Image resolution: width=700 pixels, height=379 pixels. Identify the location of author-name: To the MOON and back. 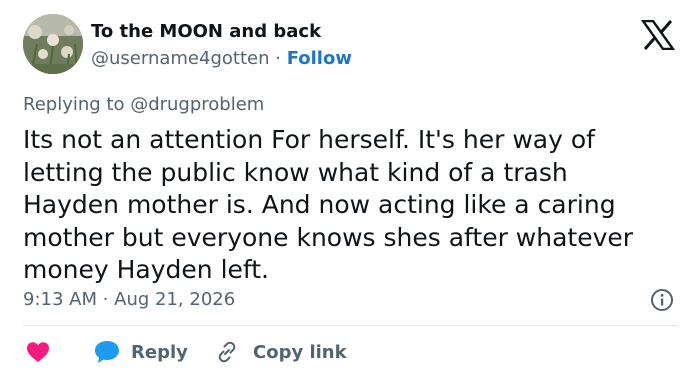
(206, 31).